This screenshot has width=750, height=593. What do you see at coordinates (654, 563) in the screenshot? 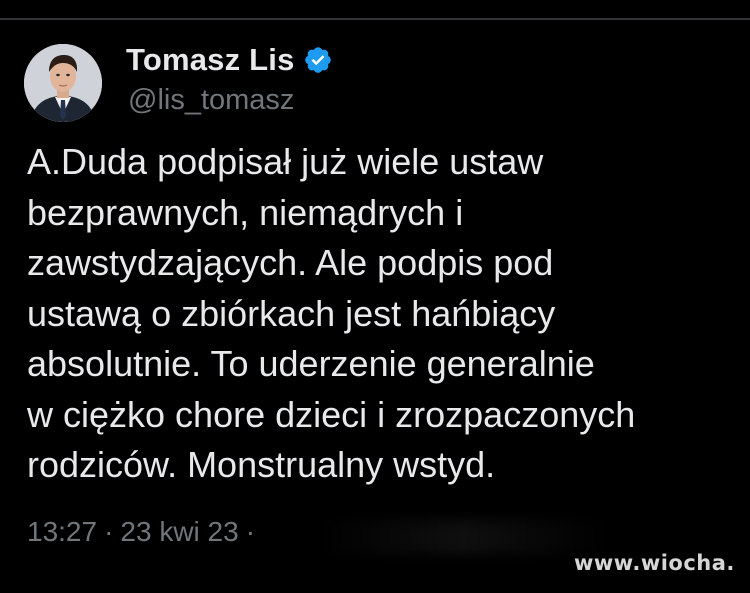
I see `svg-text: www.wiocha.pl` at bounding box center [654, 563].